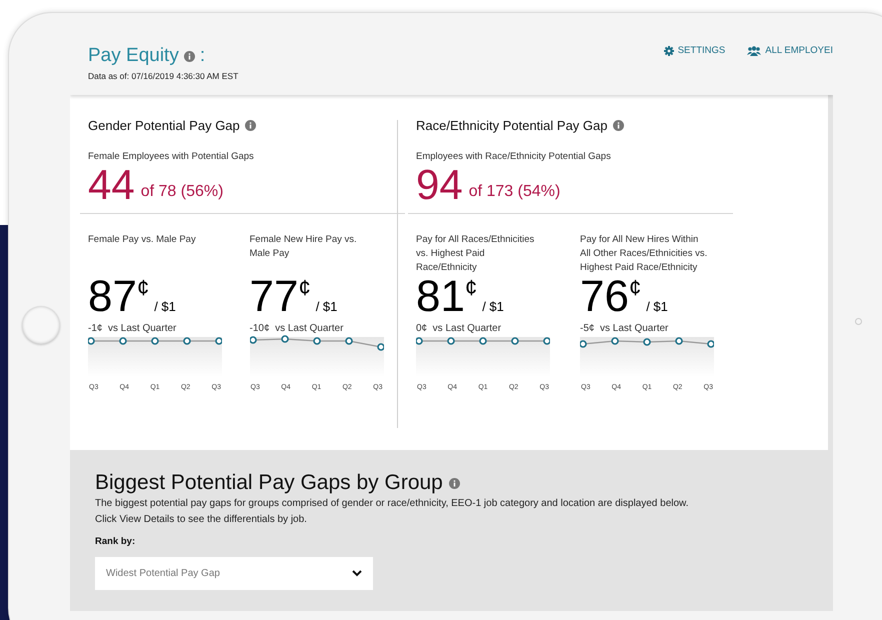  I want to click on change-text: -10¢ vs Last Quarter, so click(297, 328).